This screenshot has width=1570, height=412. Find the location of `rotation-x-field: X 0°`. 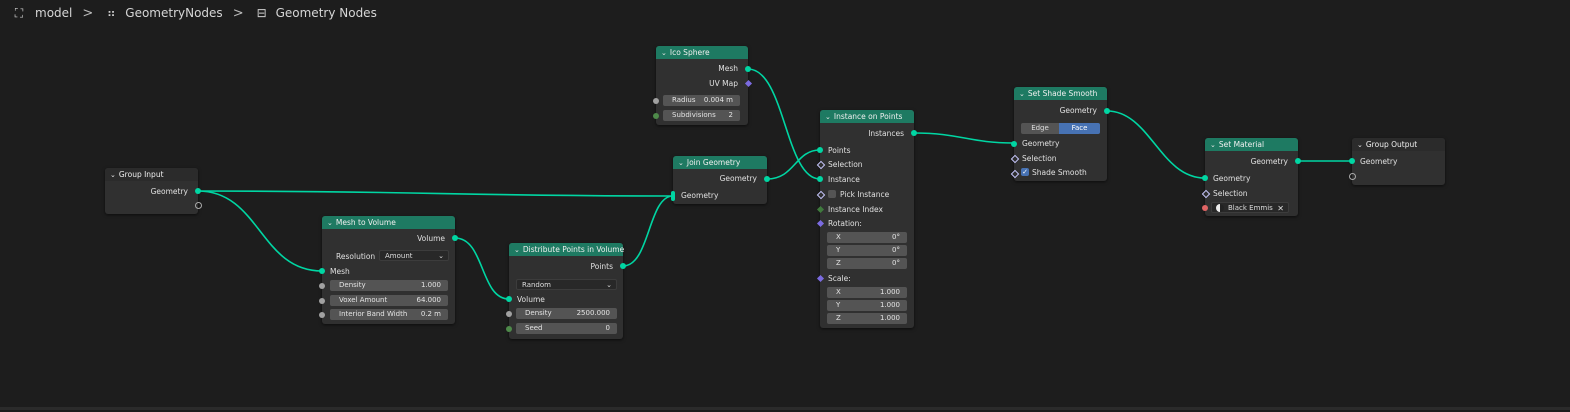

rotation-x-field: X 0° is located at coordinates (867, 237).